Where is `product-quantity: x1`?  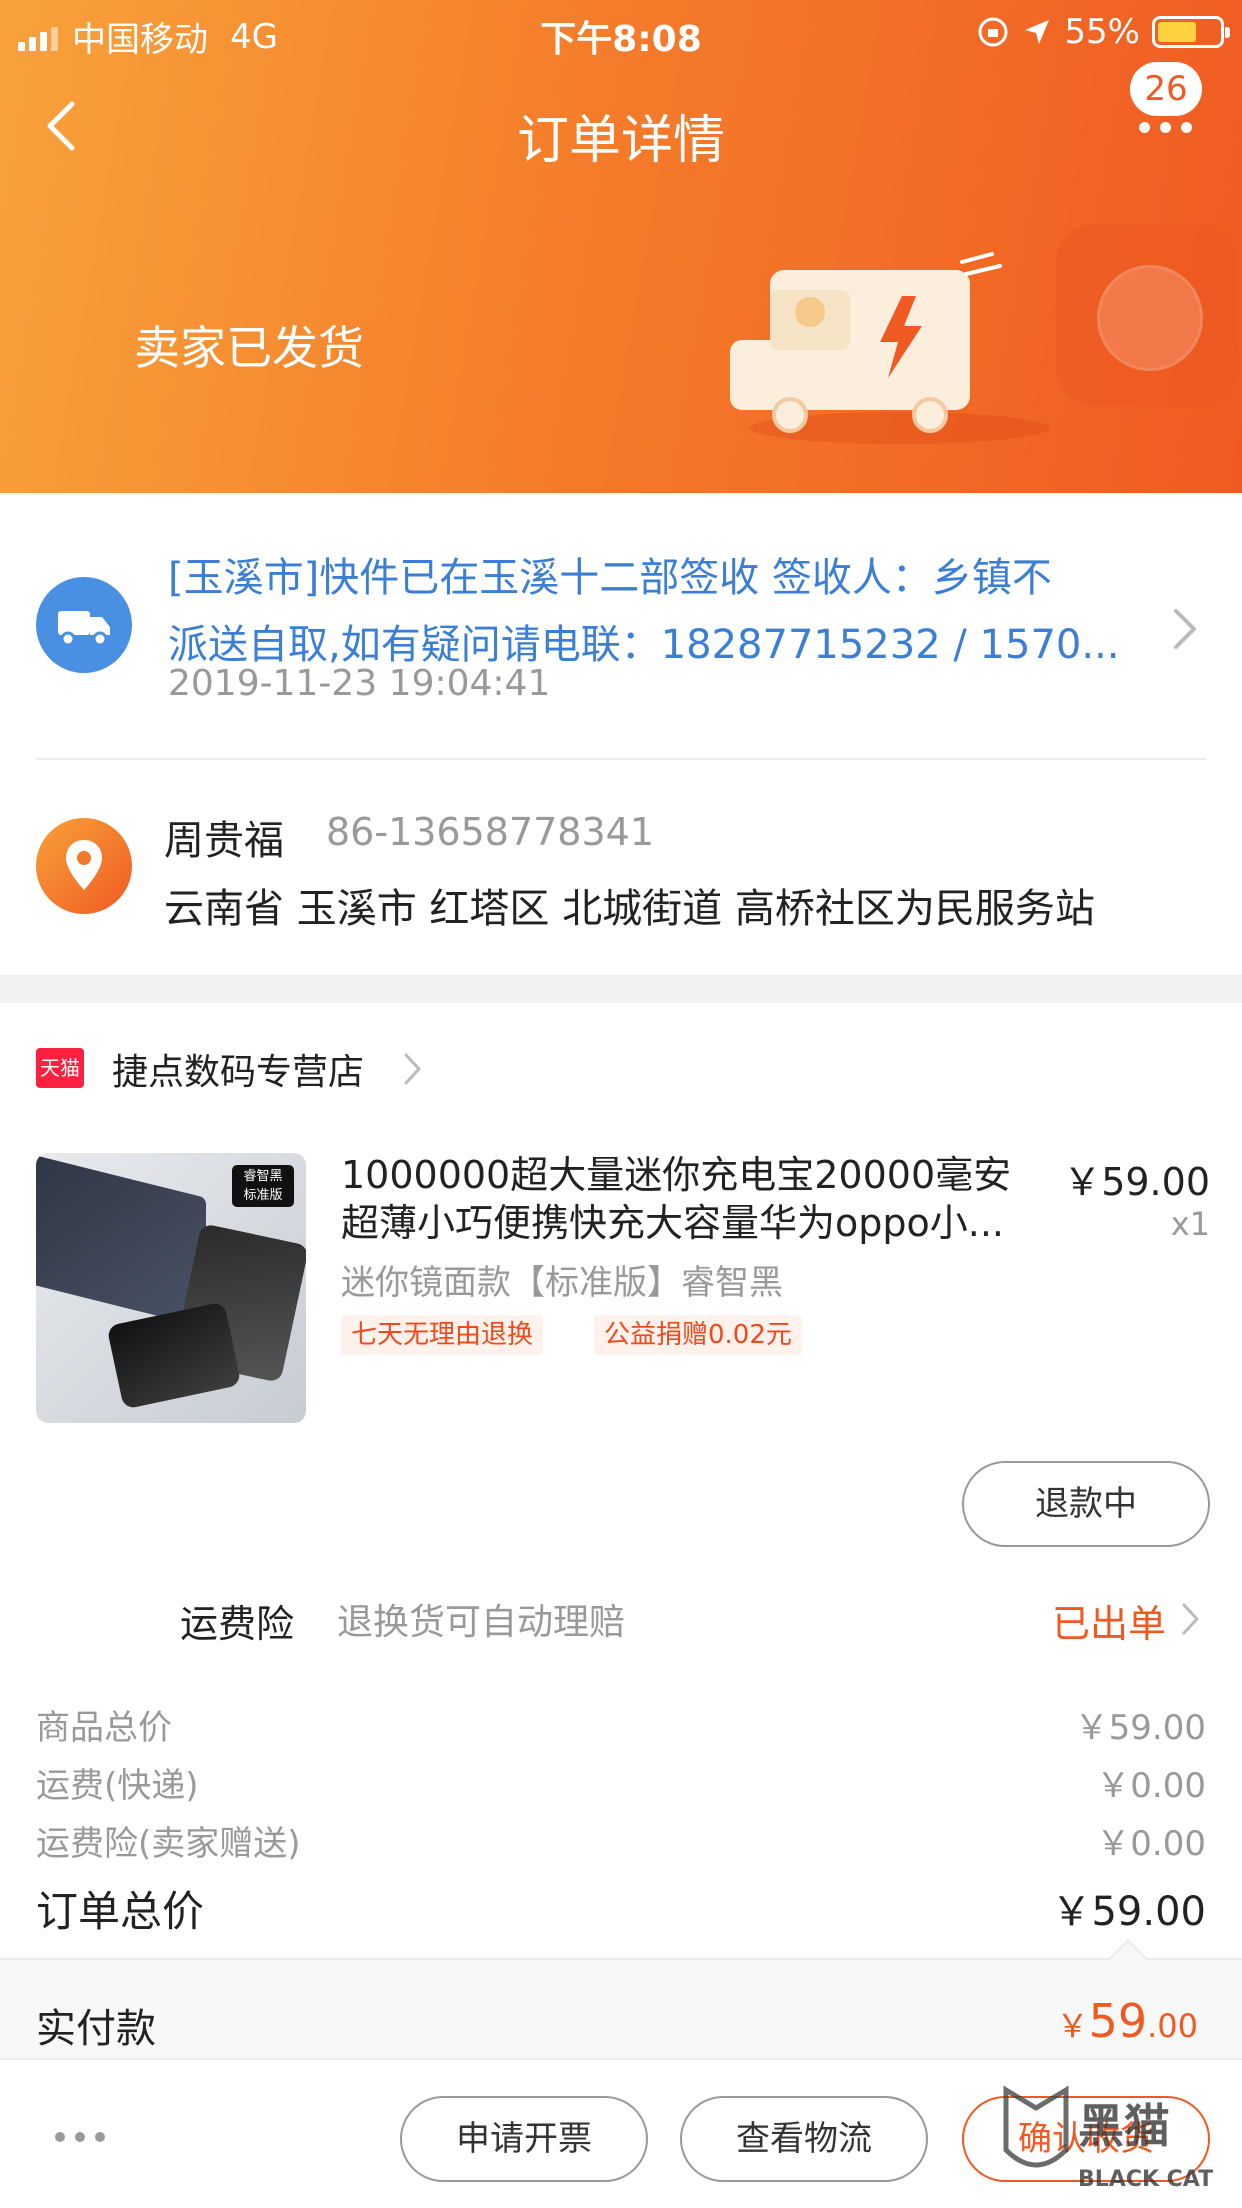
product-quantity: x1 is located at coordinates (1190, 1224).